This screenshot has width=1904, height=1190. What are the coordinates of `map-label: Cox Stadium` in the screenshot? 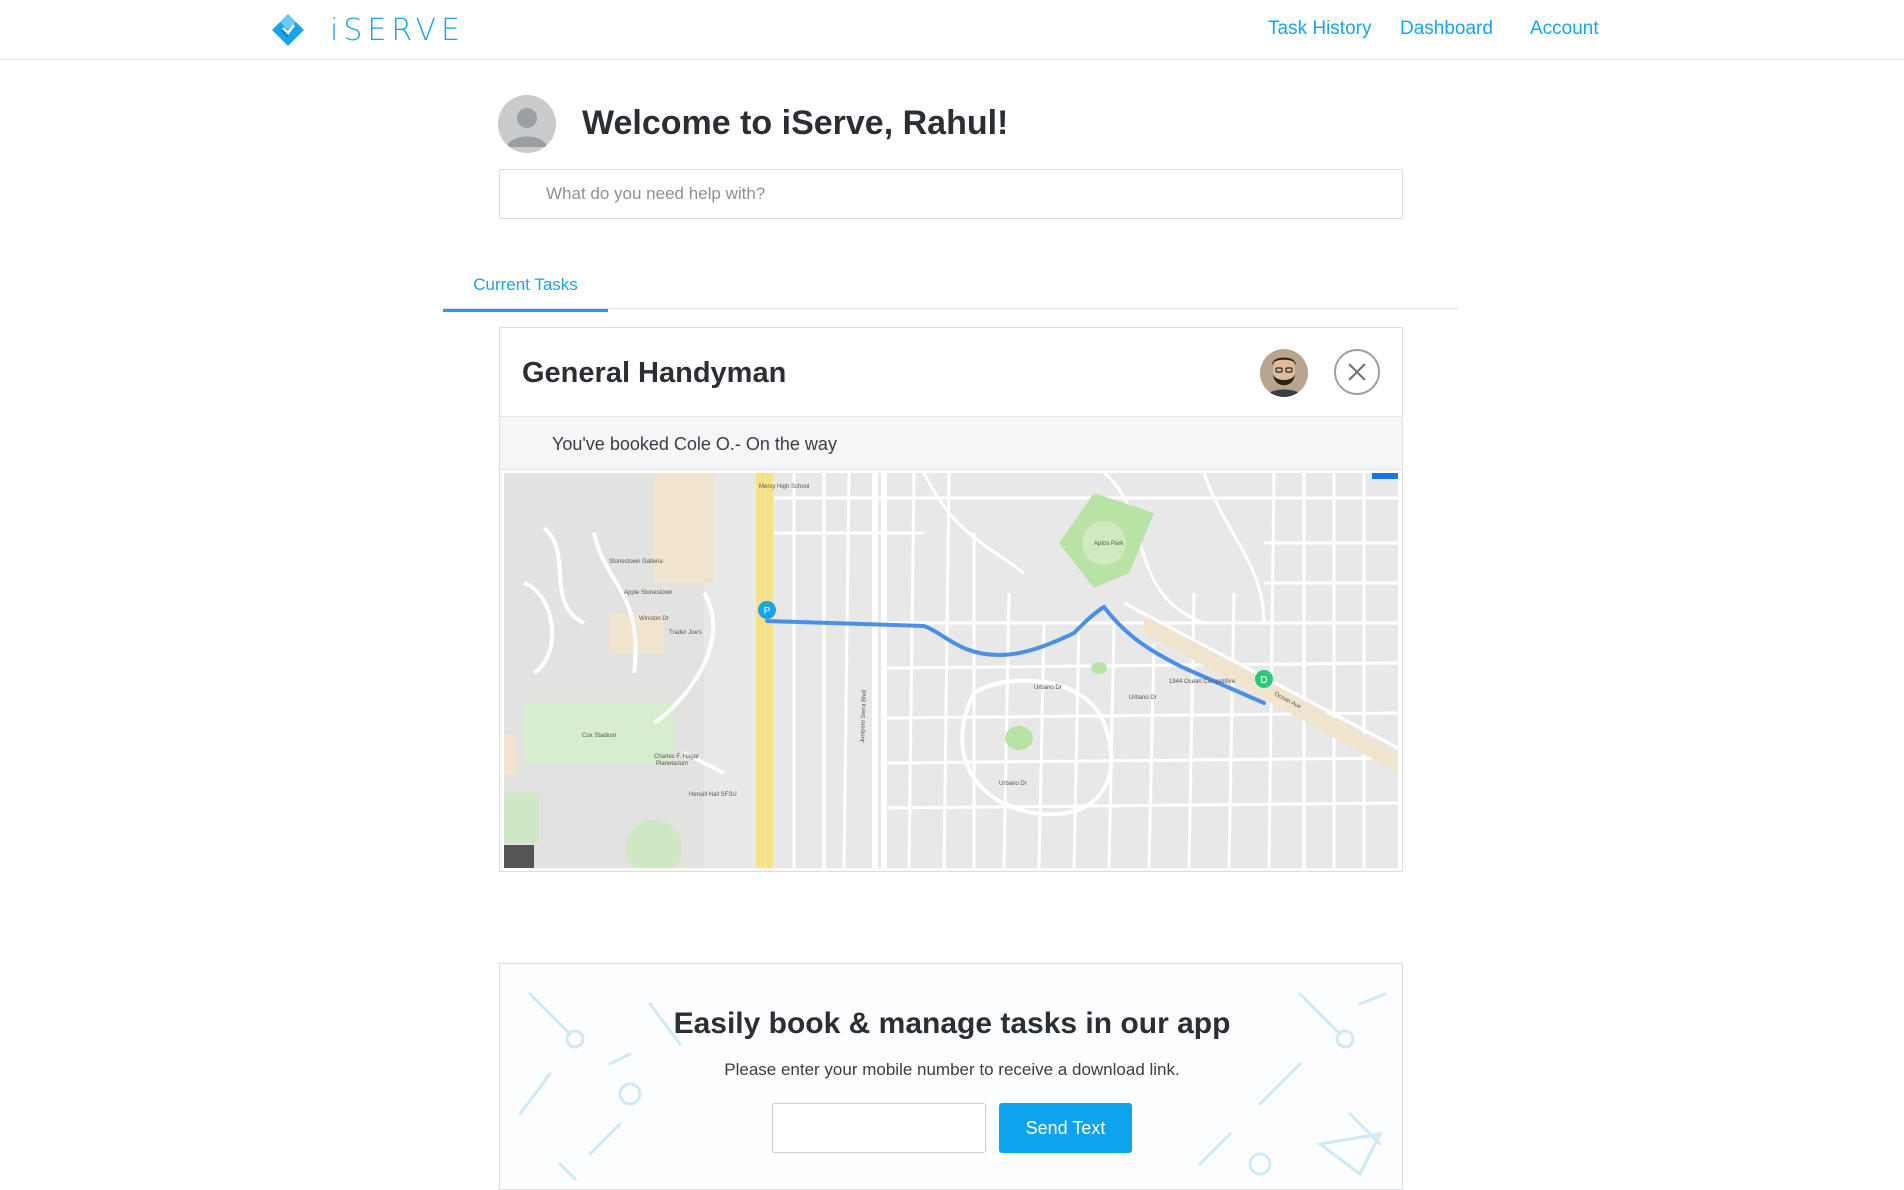 It's located at (599, 736).